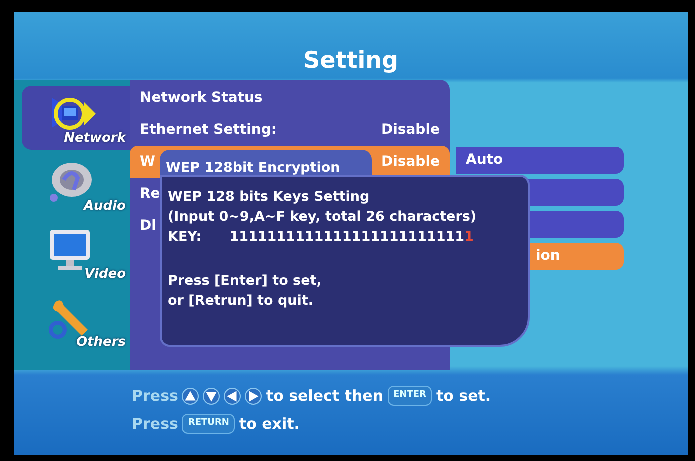 This screenshot has height=461, width=695. What do you see at coordinates (410, 396) in the screenshot?
I see `remote-key: ENTER` at bounding box center [410, 396].